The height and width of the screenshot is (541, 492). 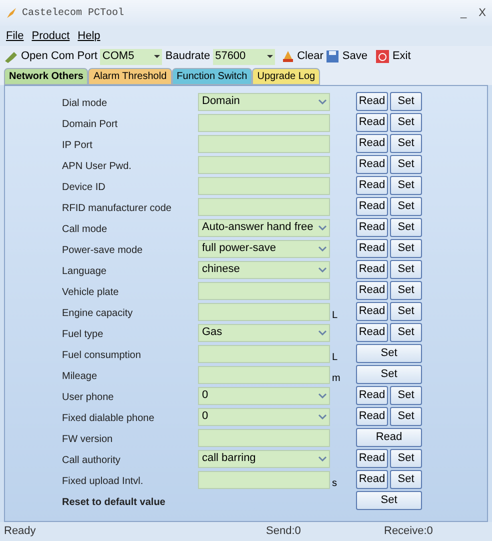 I want to click on field-label: Domain Port, so click(x=90, y=124).